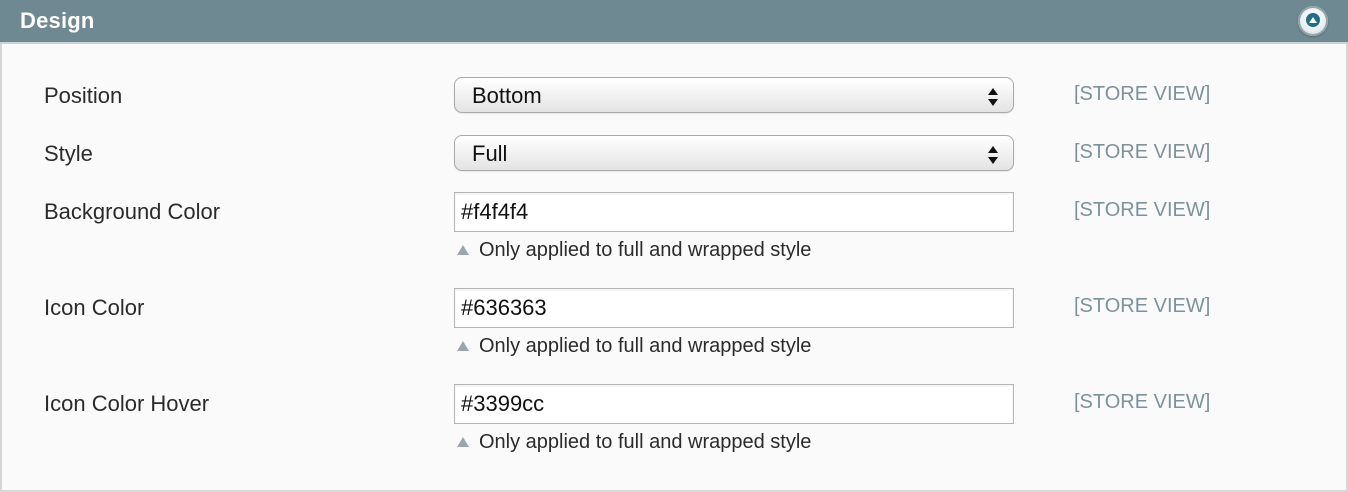 Image resolution: width=1348 pixels, height=492 pixels. I want to click on icon-color-label: Icon Color, so click(94, 307).